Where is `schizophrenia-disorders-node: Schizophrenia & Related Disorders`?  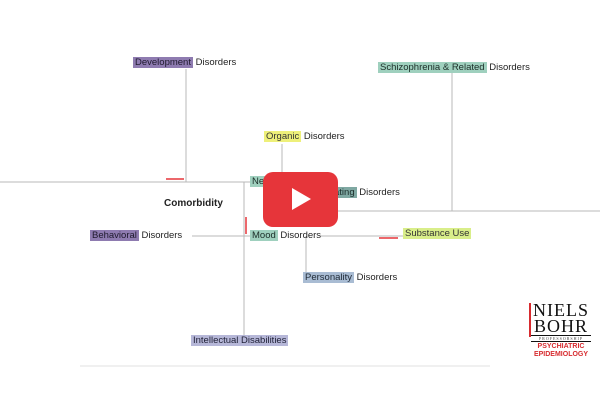
schizophrenia-disorders-node: Schizophrenia & Related Disorders is located at coordinates (454, 68).